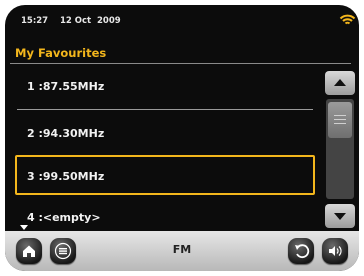 This screenshot has height=276, width=364. I want to click on volume-icon, so click(335, 251).